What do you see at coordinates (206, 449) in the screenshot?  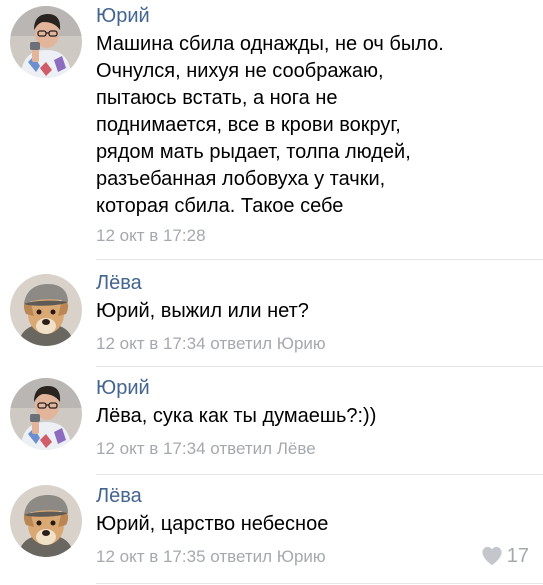 I see `comment-timestamp: 12 окт в 17:34 ответил Лёве` at bounding box center [206, 449].